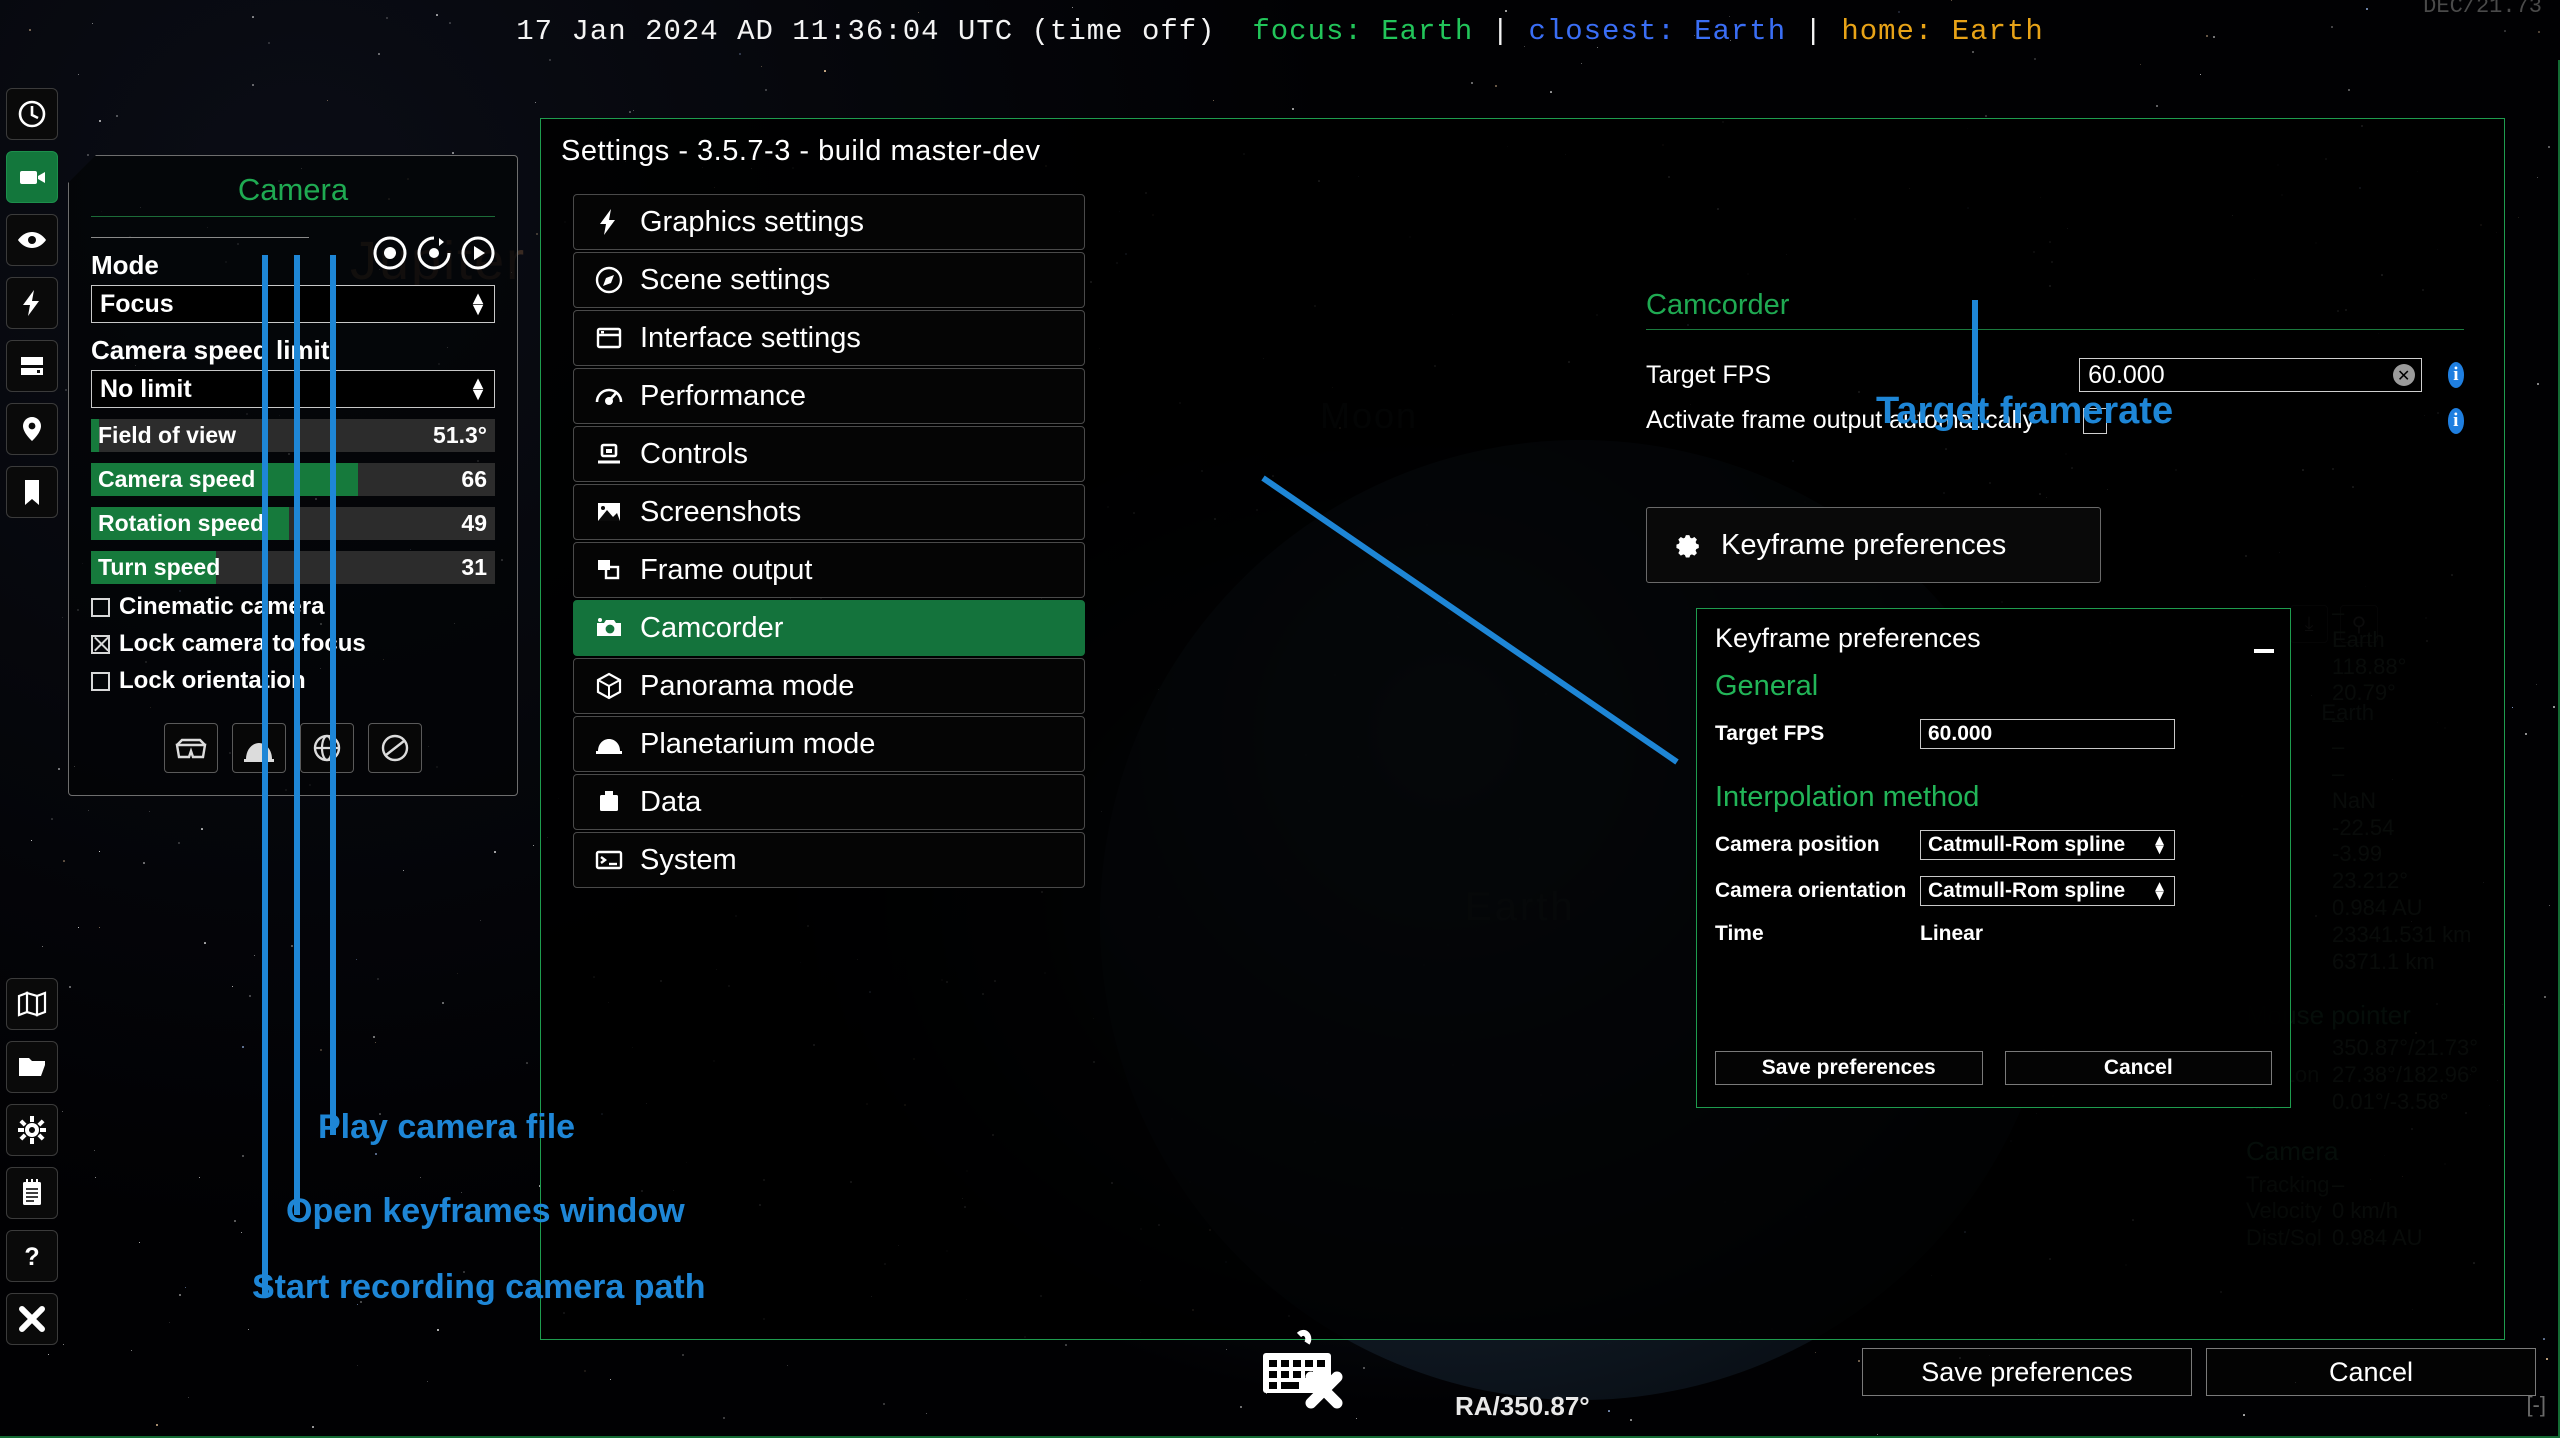 The width and height of the screenshot is (2560, 1438). I want to click on checkbox-cinematic-camera: Cinematic camera, so click(293, 607).